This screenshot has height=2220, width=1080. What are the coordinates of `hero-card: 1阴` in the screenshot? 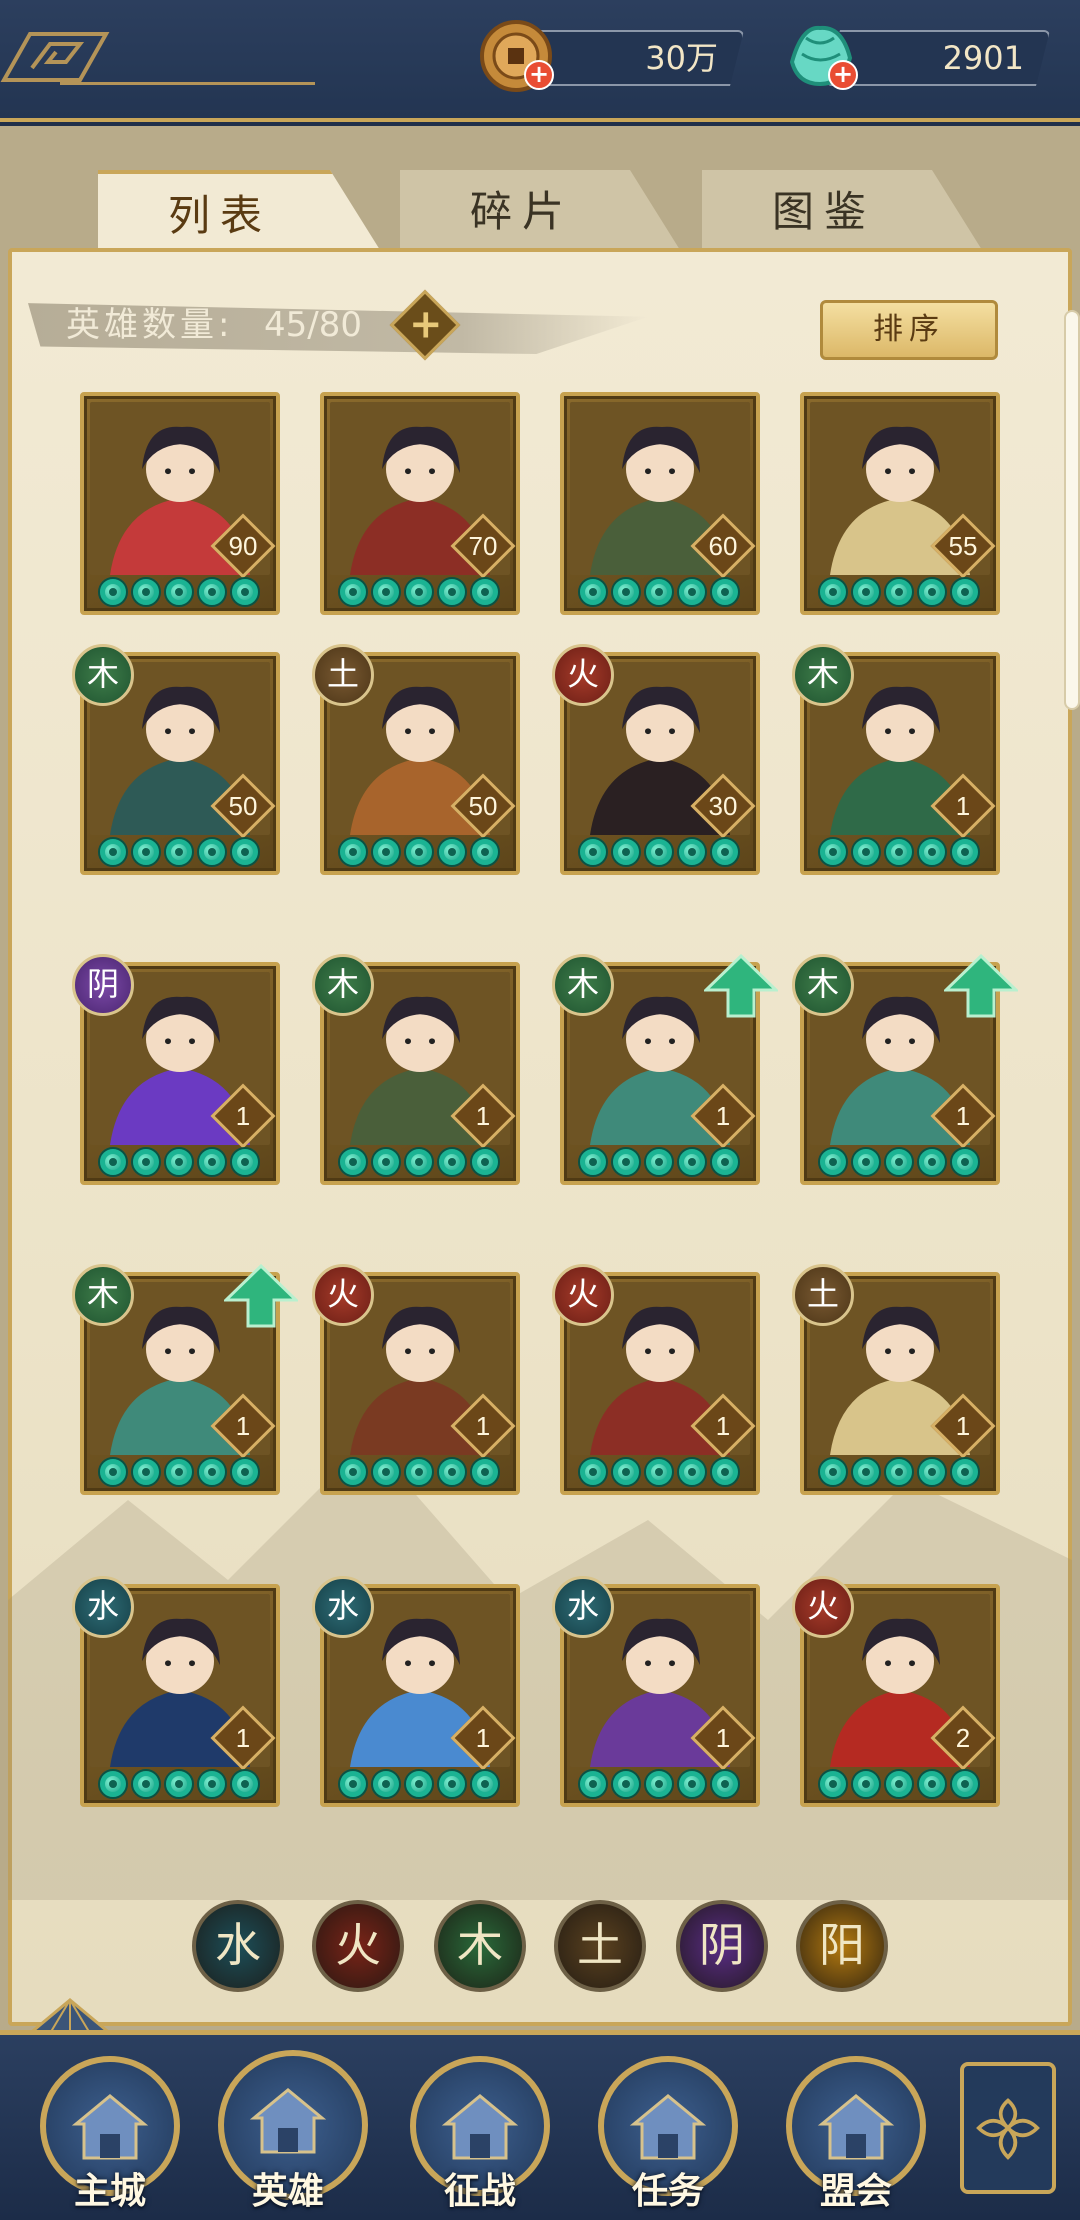 It's located at (176, 1069).